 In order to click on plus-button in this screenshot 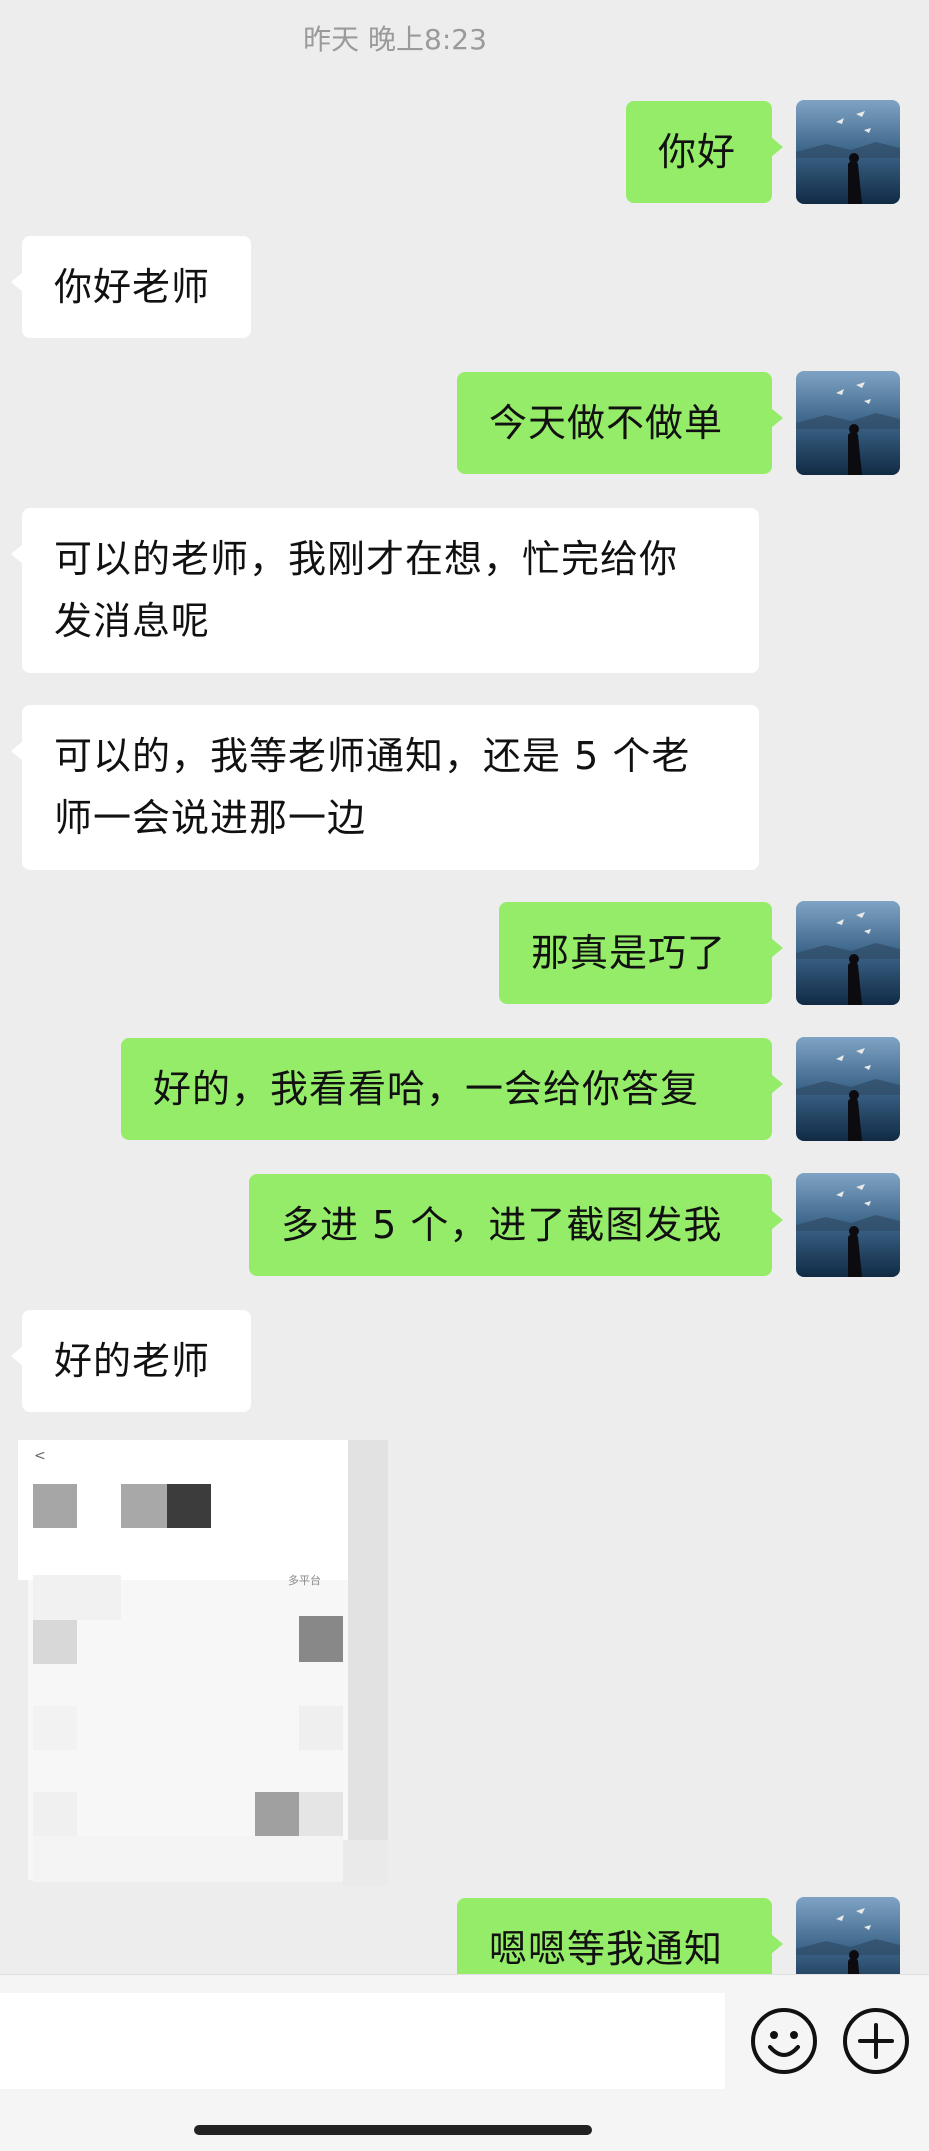, I will do `click(876, 2041)`.